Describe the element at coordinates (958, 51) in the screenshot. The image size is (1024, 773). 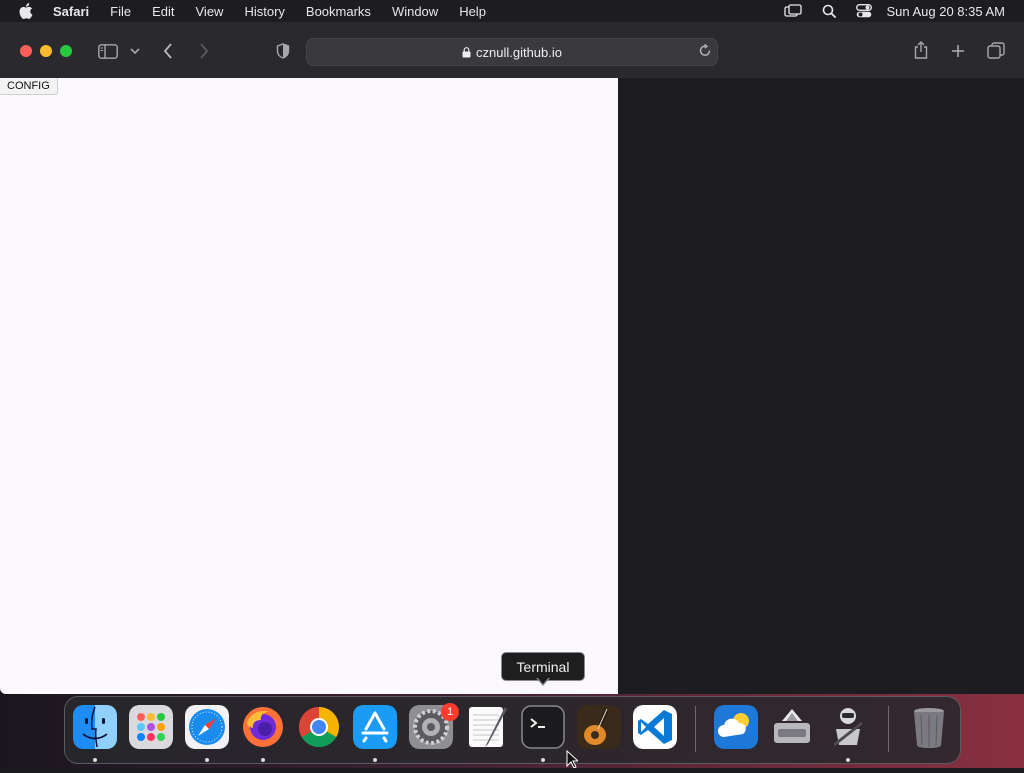
I see `new-tab-plus-icon` at that location.